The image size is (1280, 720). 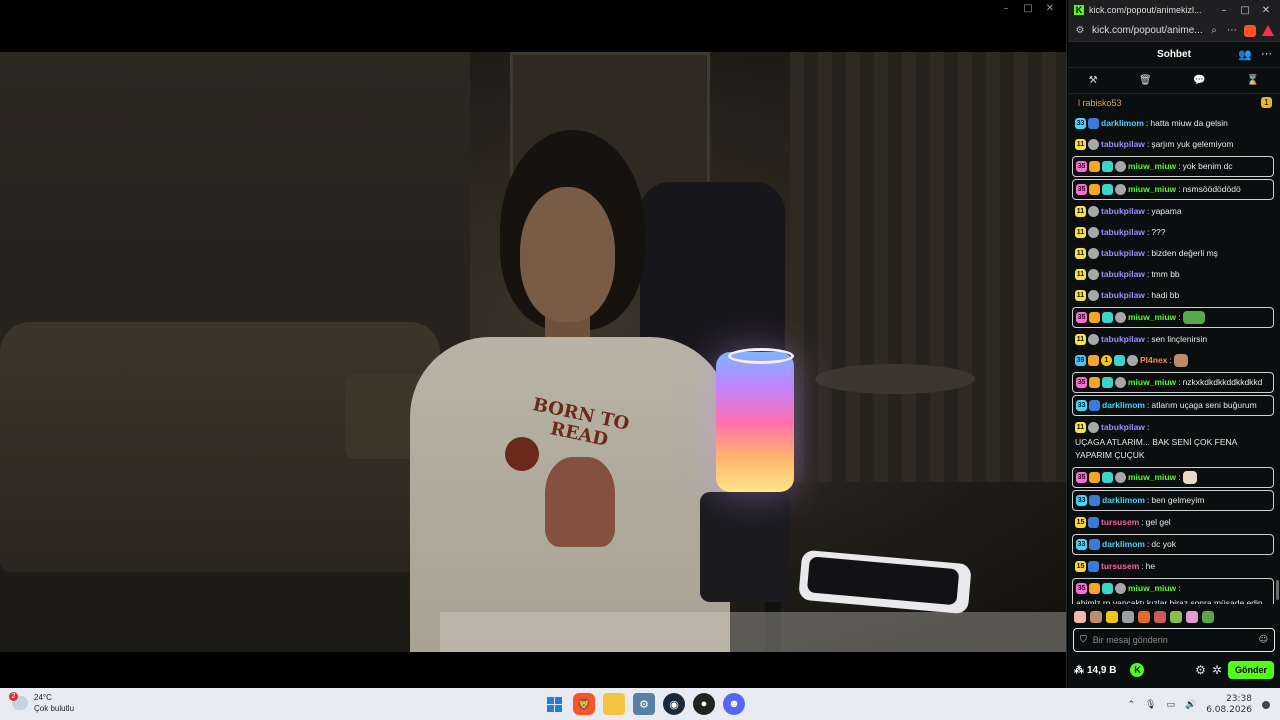 What do you see at coordinates (1253, 80) in the screenshot?
I see `hourglass-icon: ⌛` at bounding box center [1253, 80].